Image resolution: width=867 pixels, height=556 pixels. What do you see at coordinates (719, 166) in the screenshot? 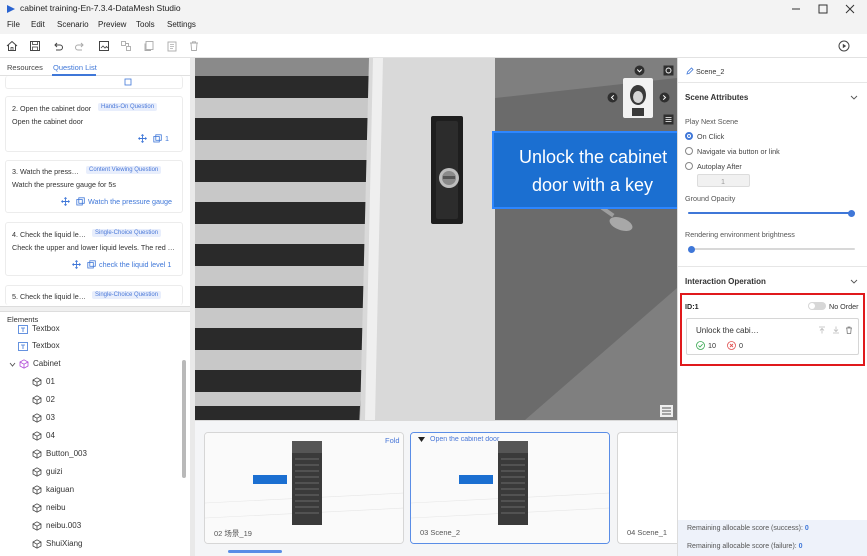
I see `option-autoplay: Autoplay After` at bounding box center [719, 166].